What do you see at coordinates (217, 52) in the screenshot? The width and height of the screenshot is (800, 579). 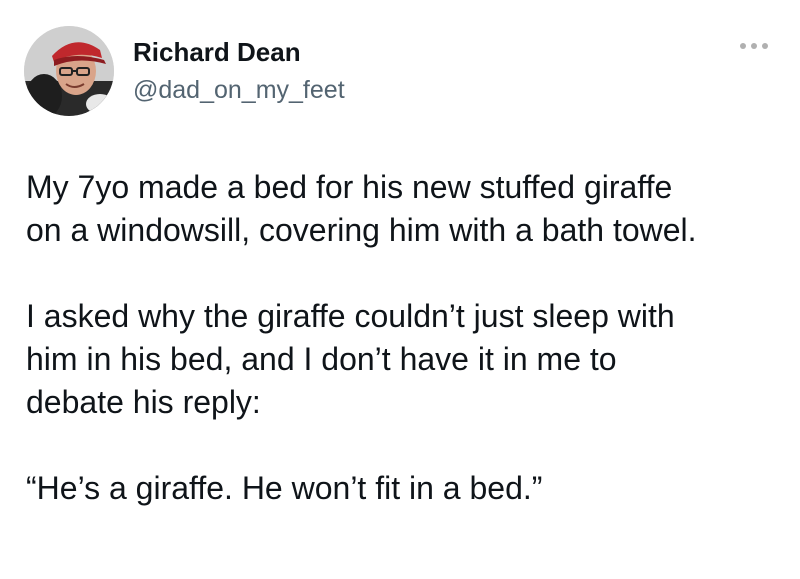 I see `author-display-name: Richard Dean` at bounding box center [217, 52].